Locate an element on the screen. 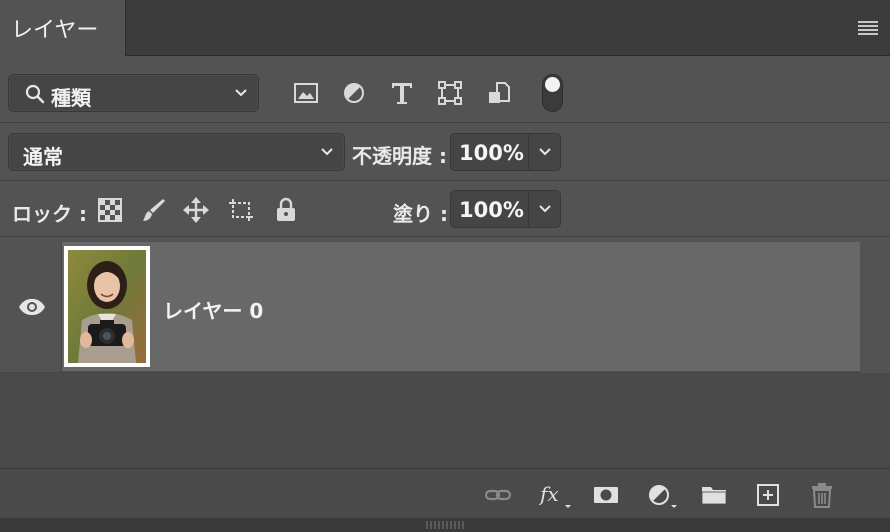 This screenshot has height=532, width=890. tab-layers-label: レイヤー is located at coordinates (55, 30).